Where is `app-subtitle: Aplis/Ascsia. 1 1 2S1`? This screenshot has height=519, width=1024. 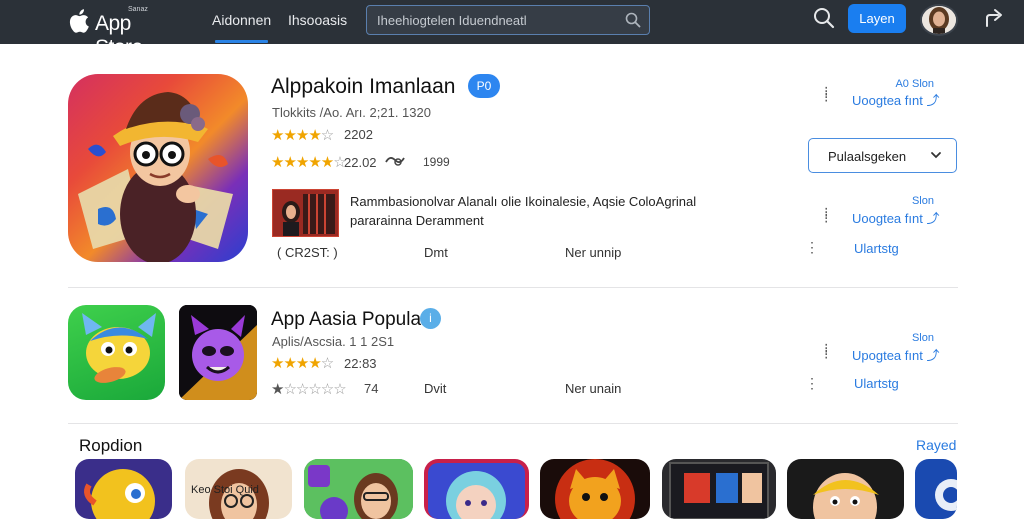 app-subtitle: Aplis/Ascsia. 1 1 2S1 is located at coordinates (333, 341).